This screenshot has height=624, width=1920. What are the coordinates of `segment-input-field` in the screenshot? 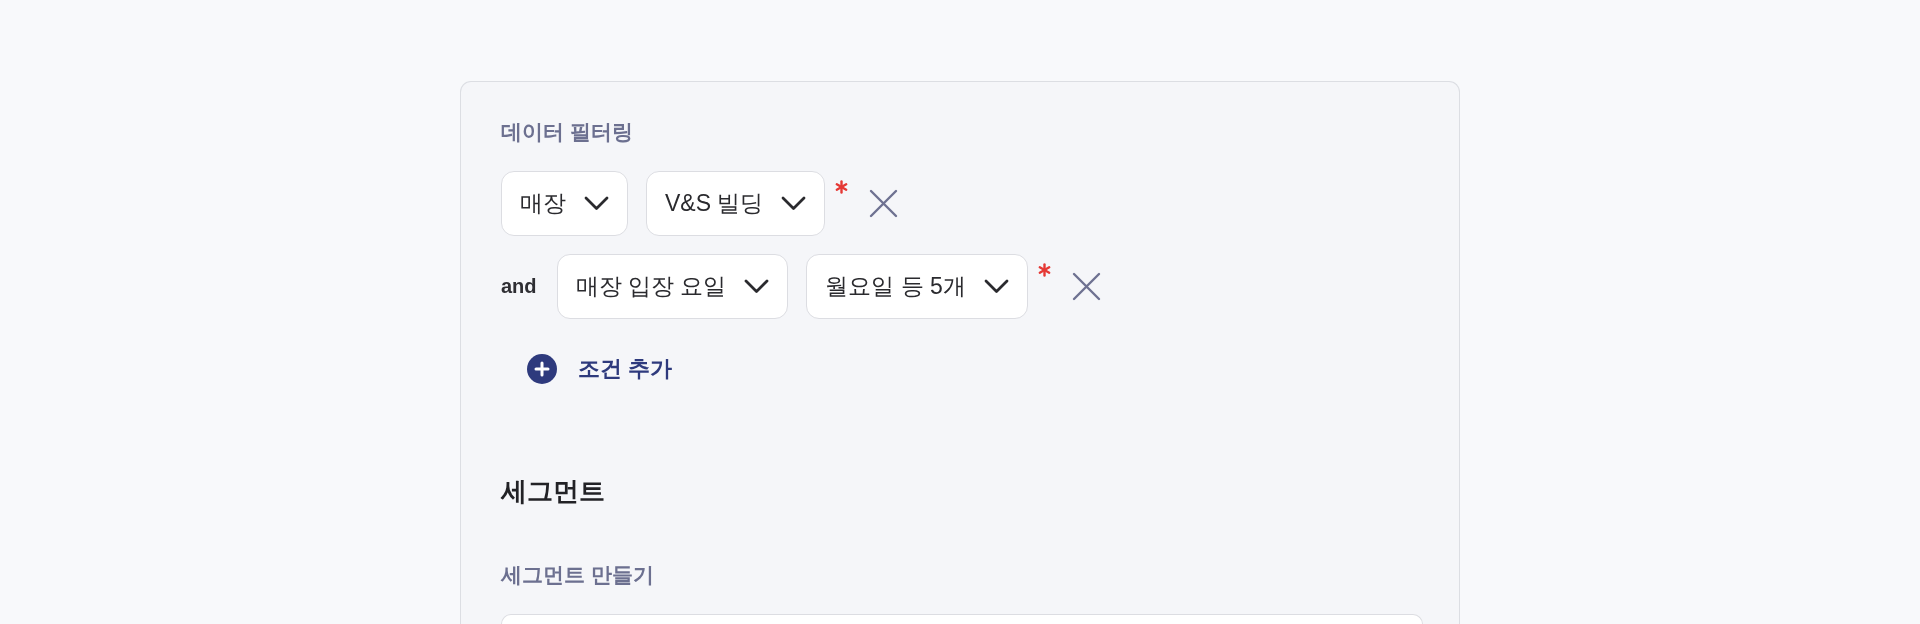 It's located at (962, 619).